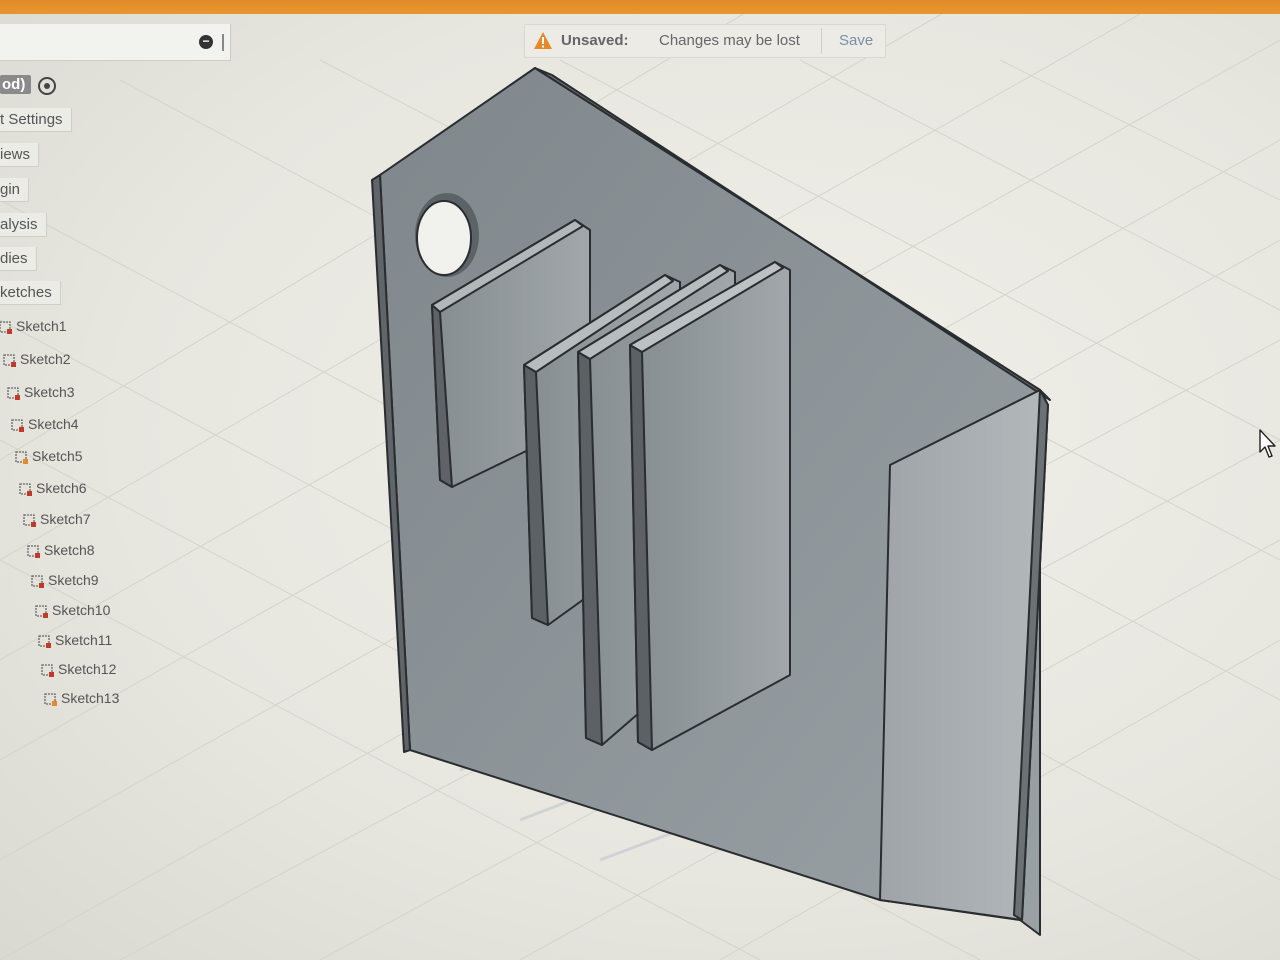 This screenshot has height=960, width=1280. I want to click on banner-separator, so click(821, 41).